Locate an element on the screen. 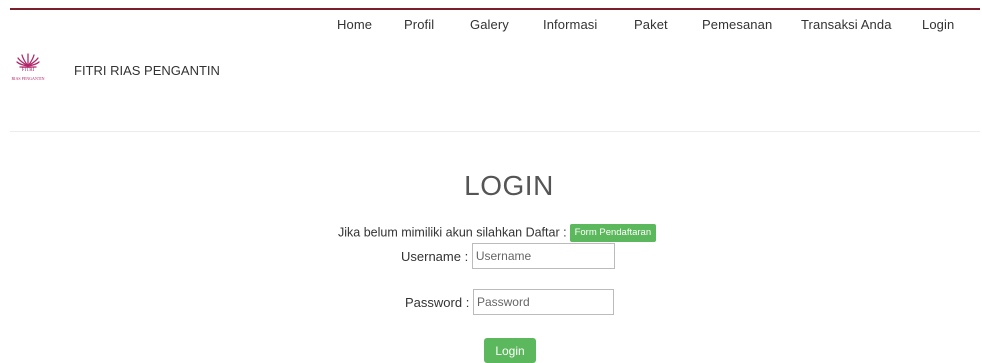  nav-item-pemesanan: Pemesanan is located at coordinates (737, 24).